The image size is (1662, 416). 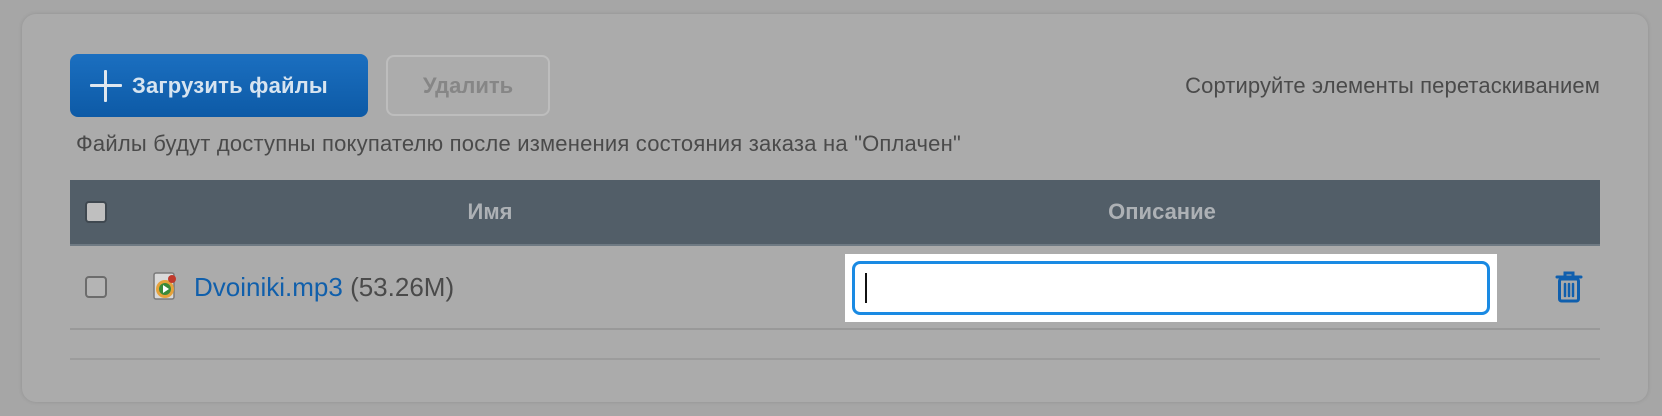 I want to click on description-cell, so click(x=1171, y=288).